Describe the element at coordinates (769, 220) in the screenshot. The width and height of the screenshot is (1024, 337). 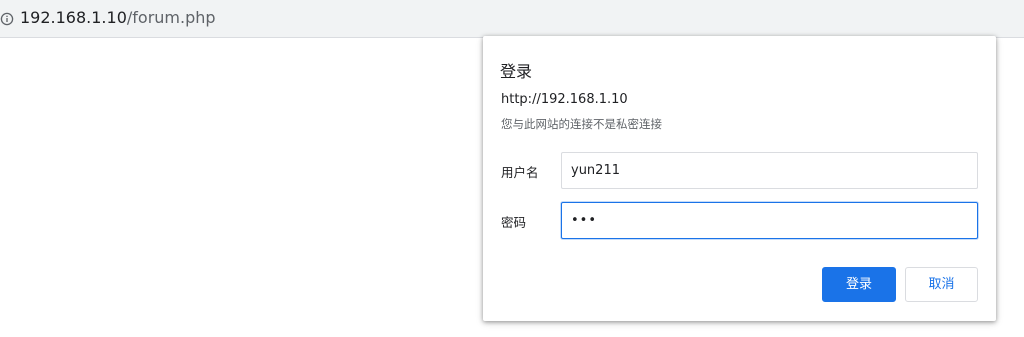
I see `password-field: •••` at that location.